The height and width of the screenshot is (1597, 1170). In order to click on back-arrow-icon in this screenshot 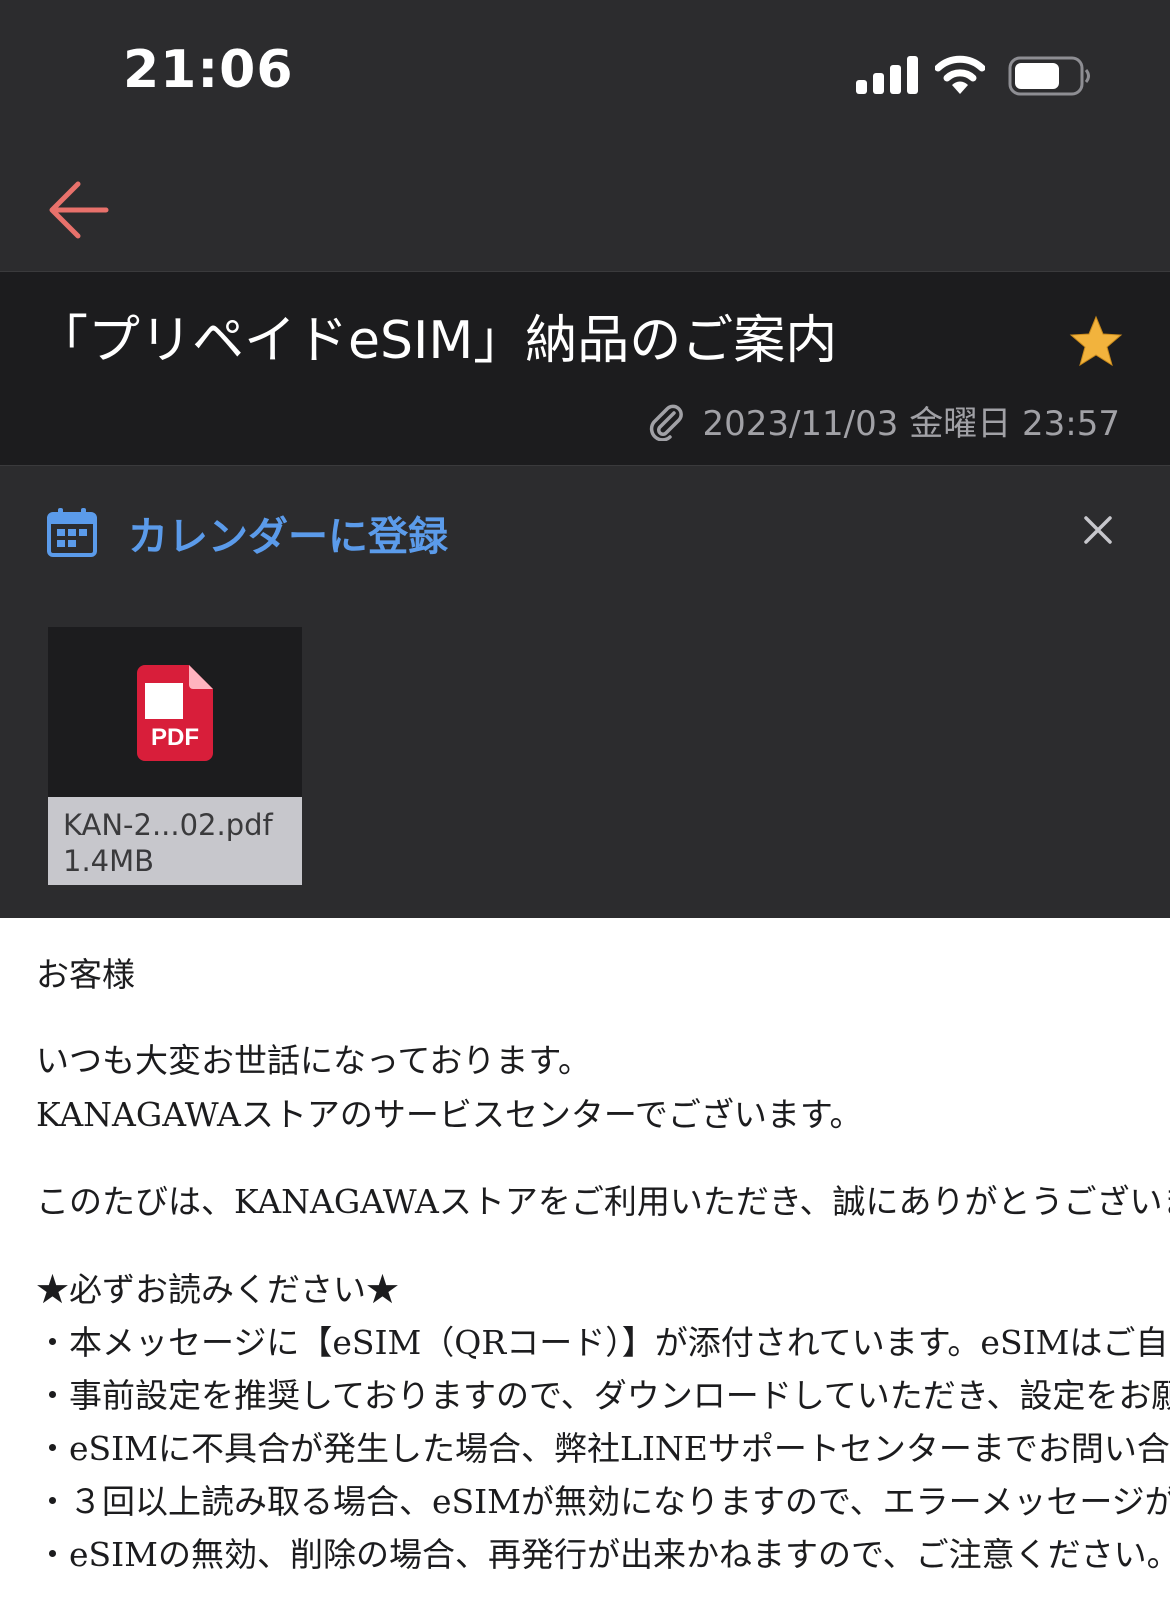, I will do `click(80, 210)`.